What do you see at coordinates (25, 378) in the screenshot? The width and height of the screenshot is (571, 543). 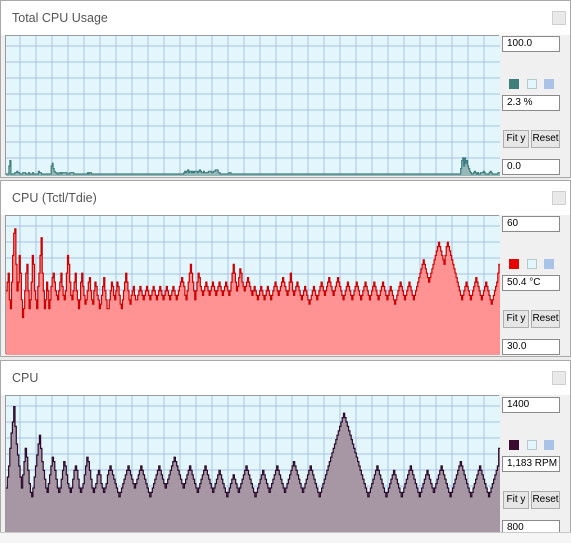 I see `panel-title: CPU` at bounding box center [25, 378].